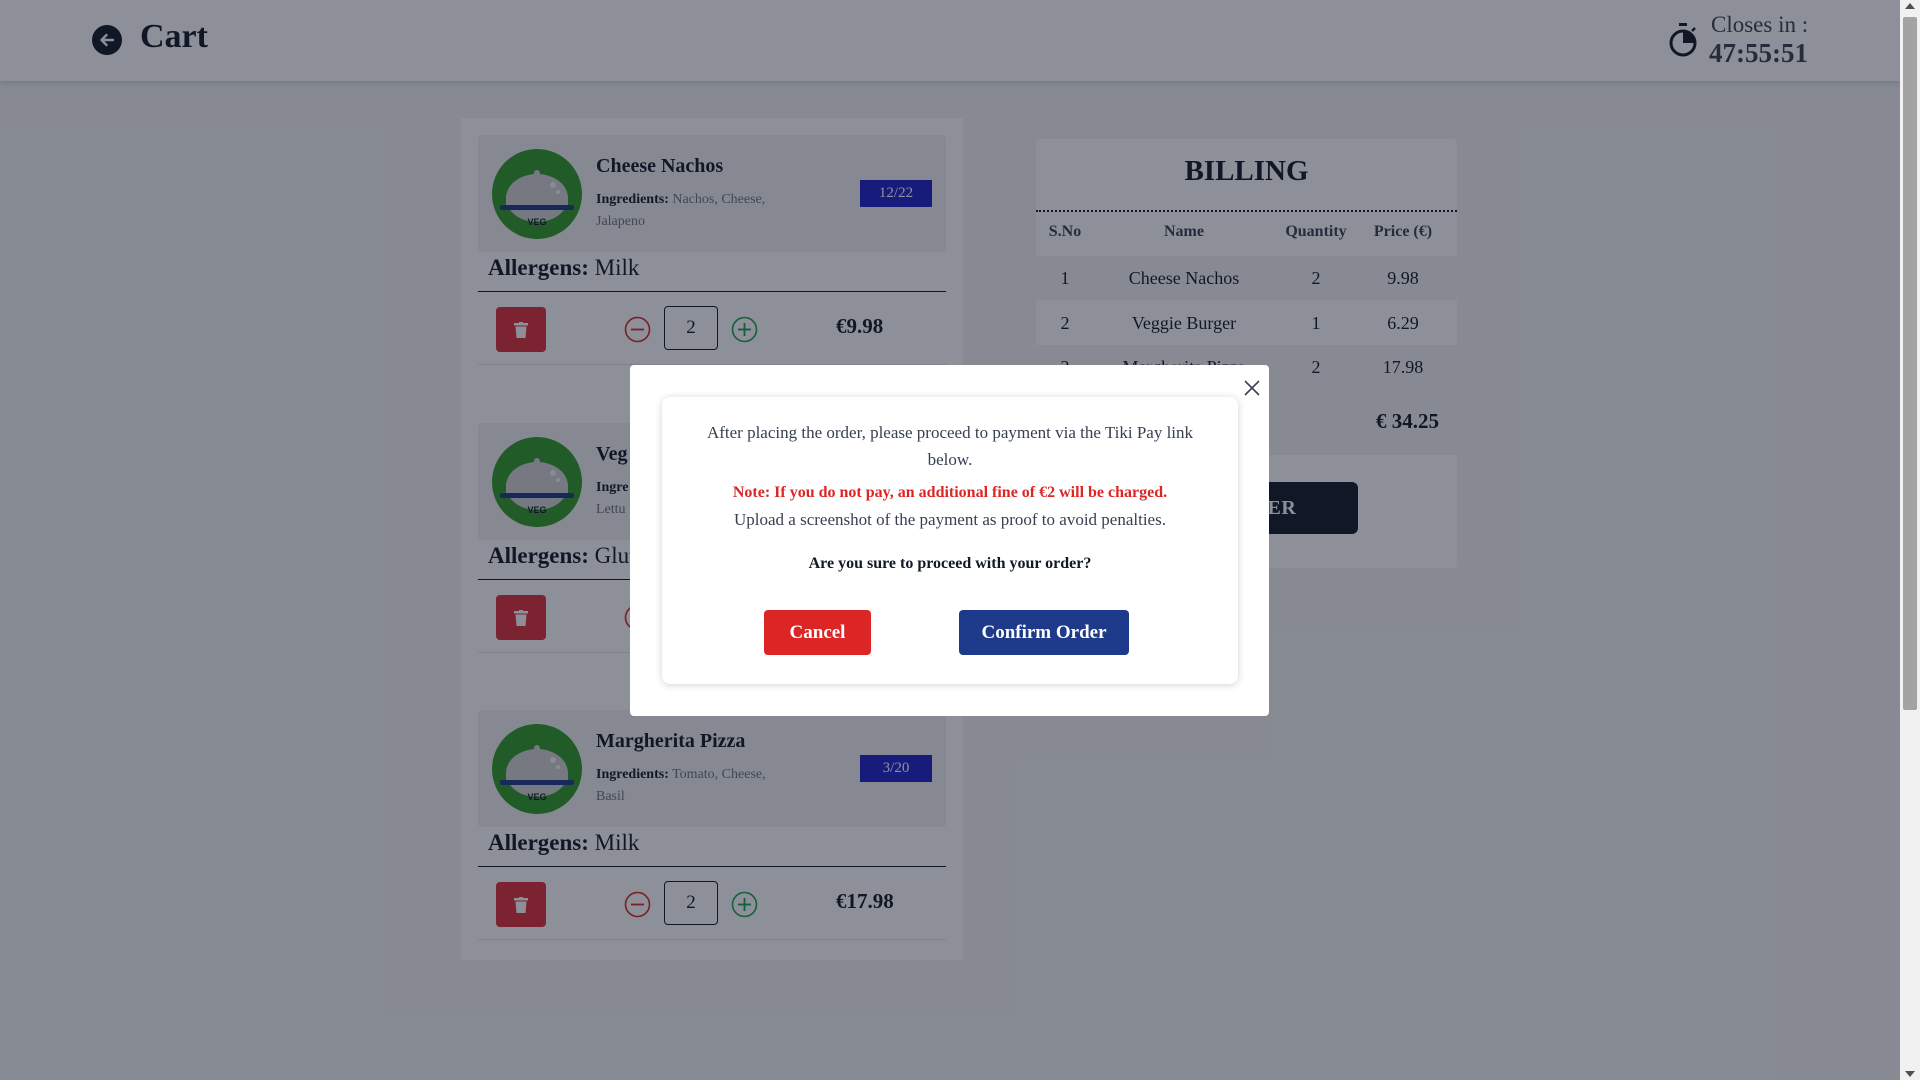  Describe the element at coordinates (950, 563) in the screenshot. I see `confirm-question: Are you sure to proceed with your order?` at that location.